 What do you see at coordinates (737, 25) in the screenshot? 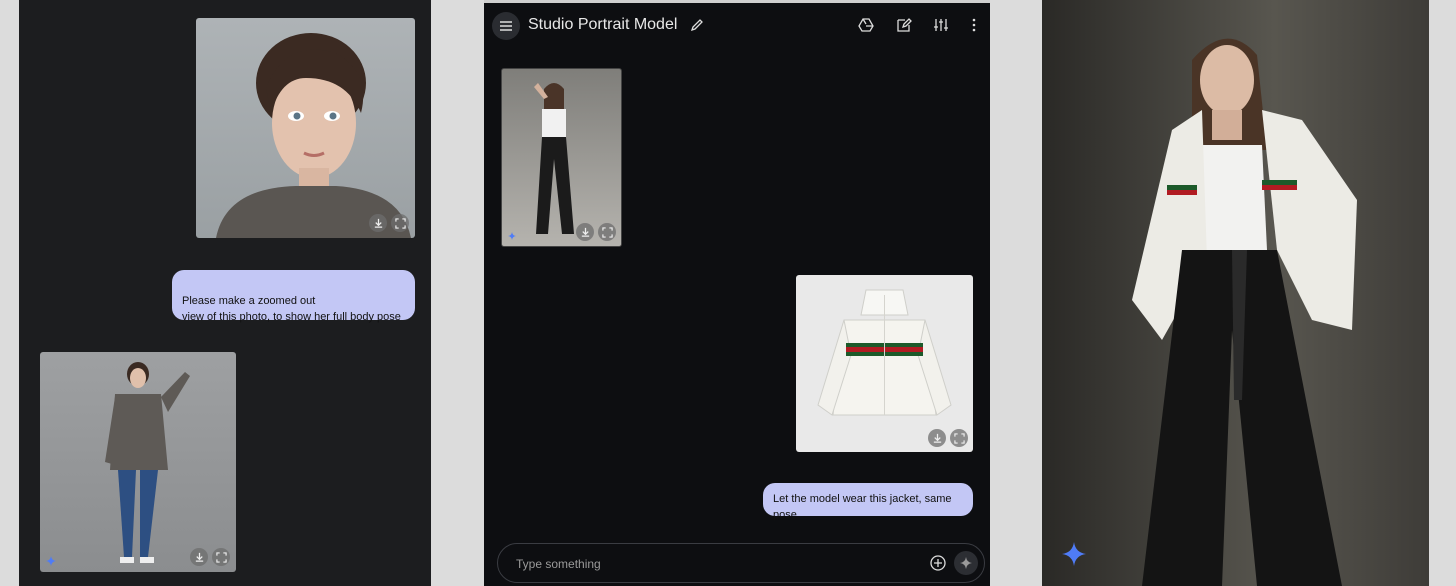
I see `app-header: Studio Portrait Model` at bounding box center [737, 25].